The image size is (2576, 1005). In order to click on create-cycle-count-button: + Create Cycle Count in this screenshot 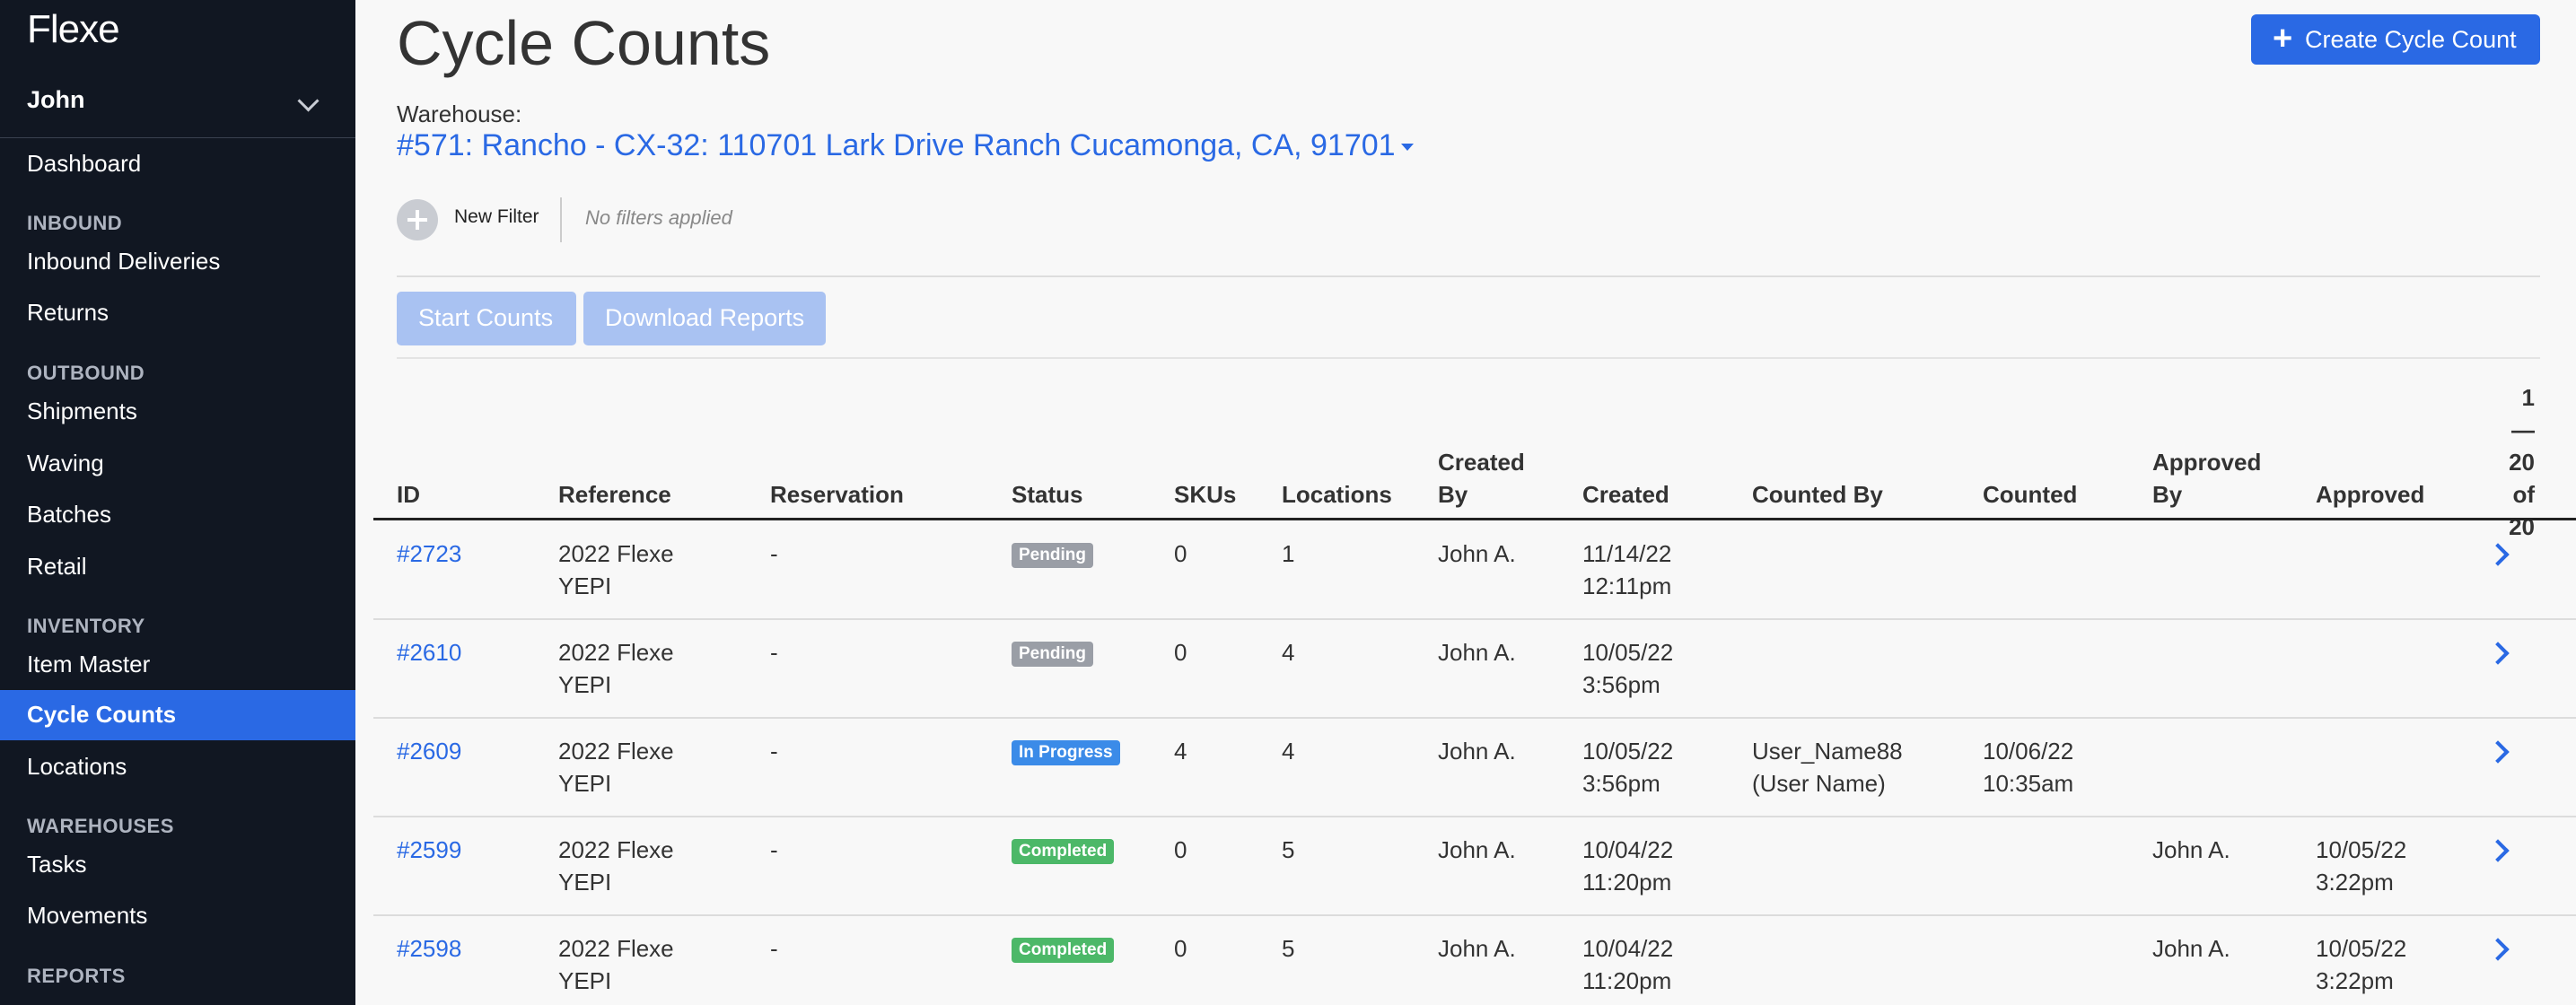, I will do `click(2395, 39)`.